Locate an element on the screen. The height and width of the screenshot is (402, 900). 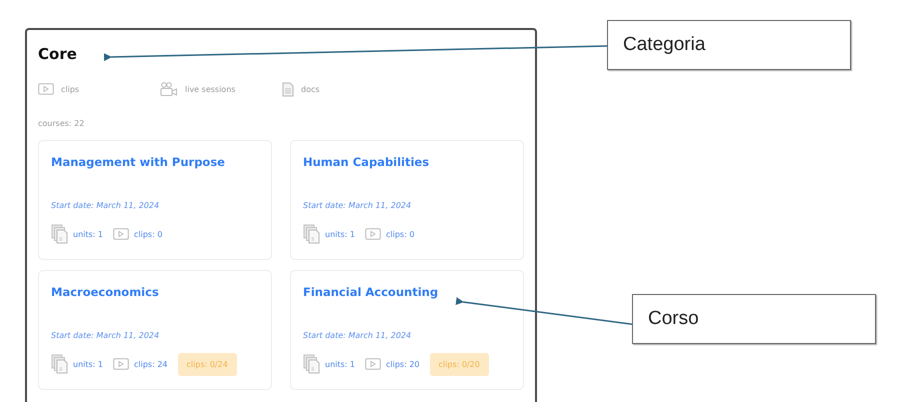
course-title: Macroeconomics is located at coordinates (105, 292).